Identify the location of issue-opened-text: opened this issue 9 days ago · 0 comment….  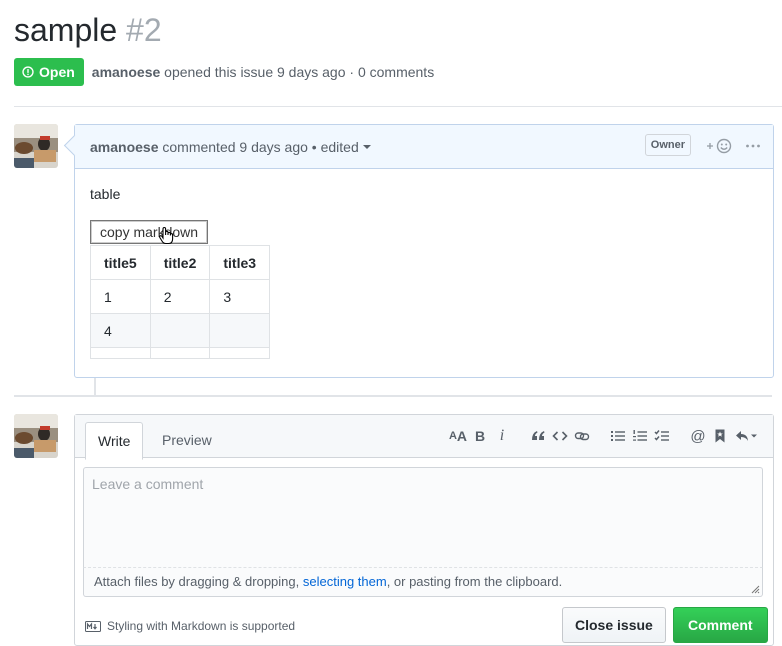
(299, 72).